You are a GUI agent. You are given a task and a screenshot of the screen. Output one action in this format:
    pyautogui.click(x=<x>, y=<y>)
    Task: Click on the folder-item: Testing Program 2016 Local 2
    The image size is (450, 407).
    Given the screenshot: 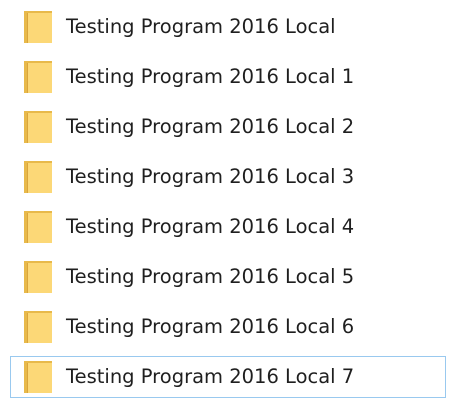 What is the action you would take?
    pyautogui.click(x=228, y=127)
    